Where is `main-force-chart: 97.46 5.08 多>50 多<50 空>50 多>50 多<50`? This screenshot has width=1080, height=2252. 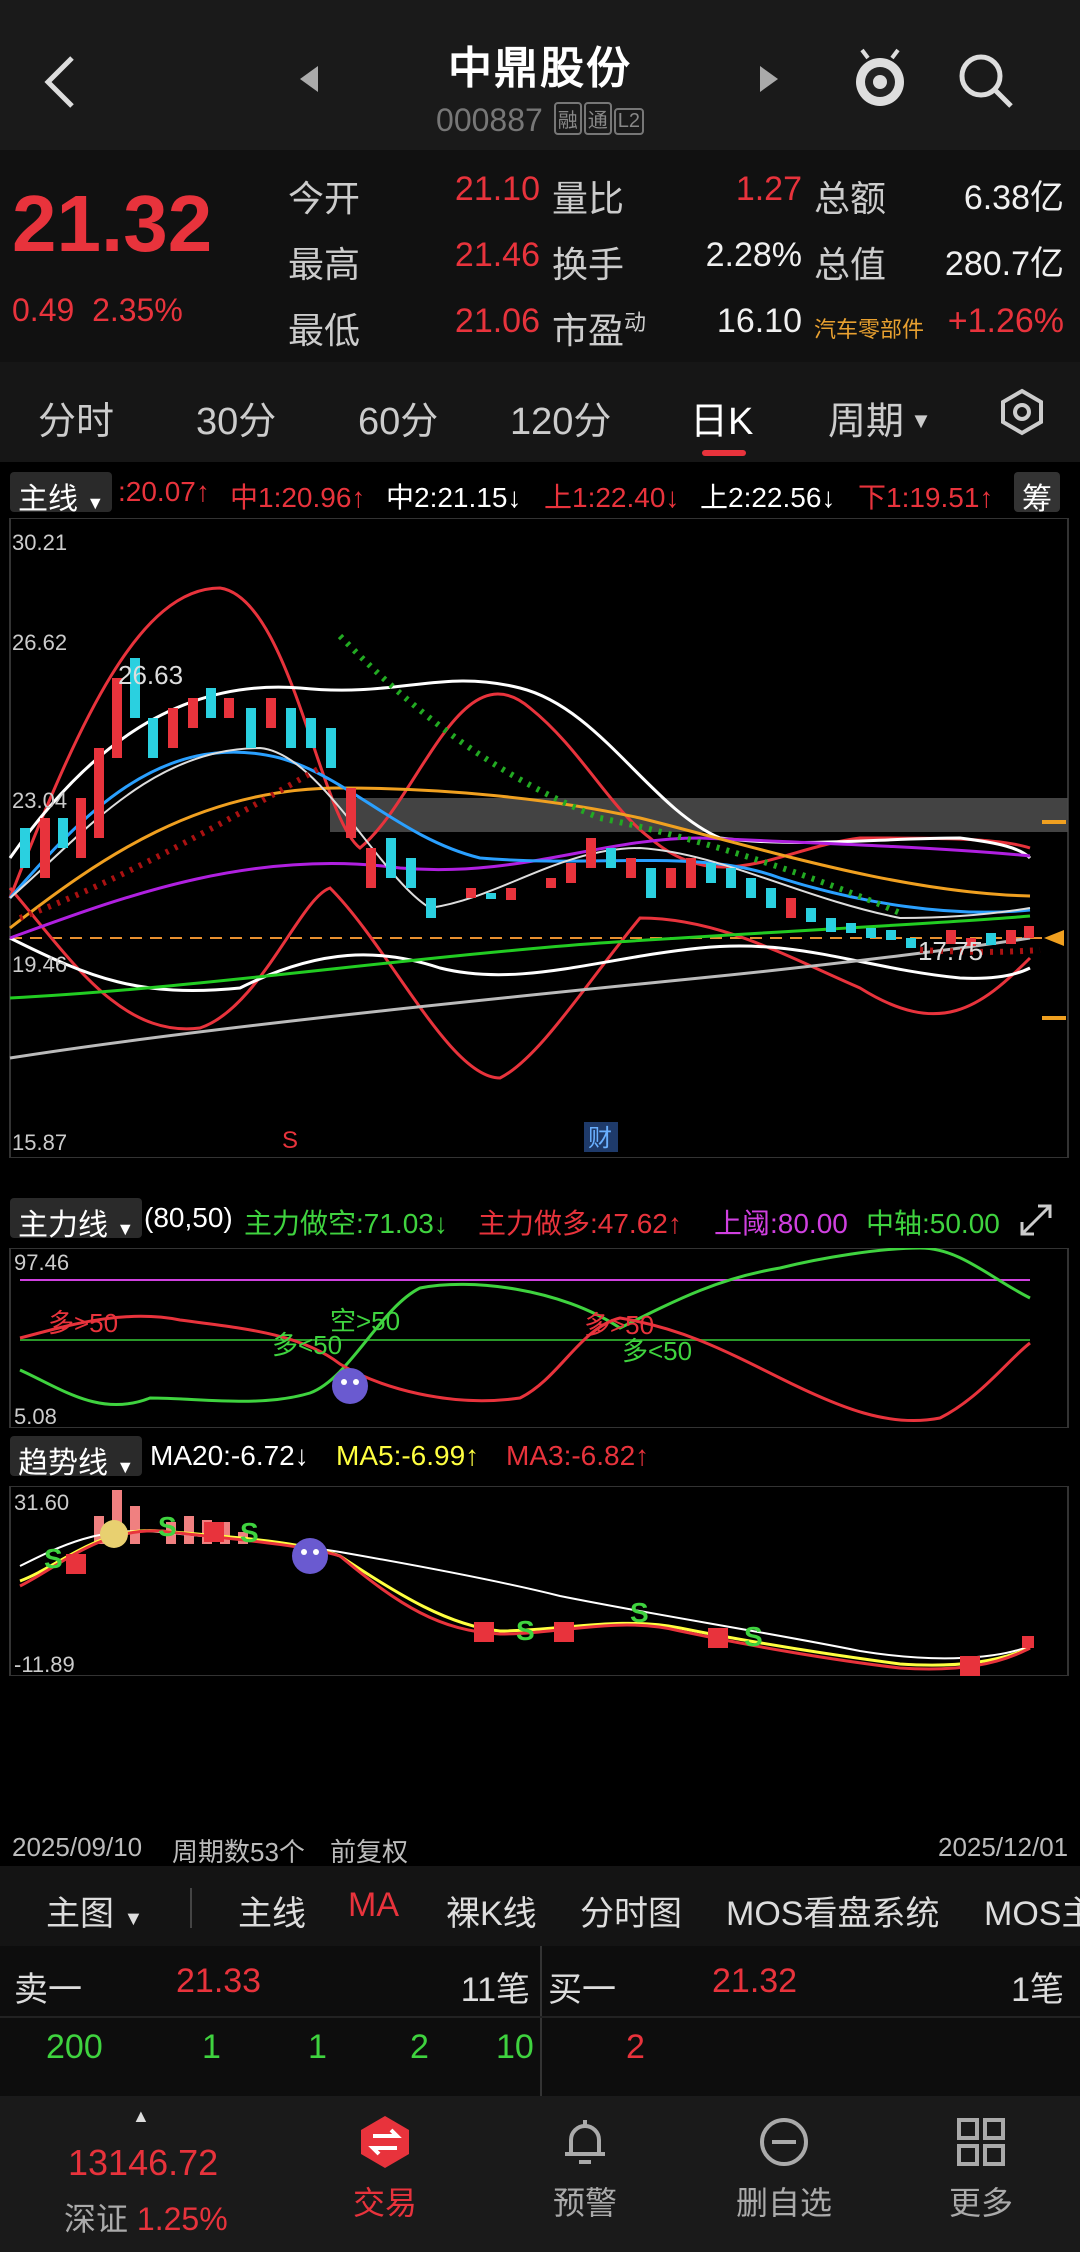 main-force-chart: 97.46 5.08 多>50 多<50 空>50 多>50 多<50 is located at coordinates (540, 1338).